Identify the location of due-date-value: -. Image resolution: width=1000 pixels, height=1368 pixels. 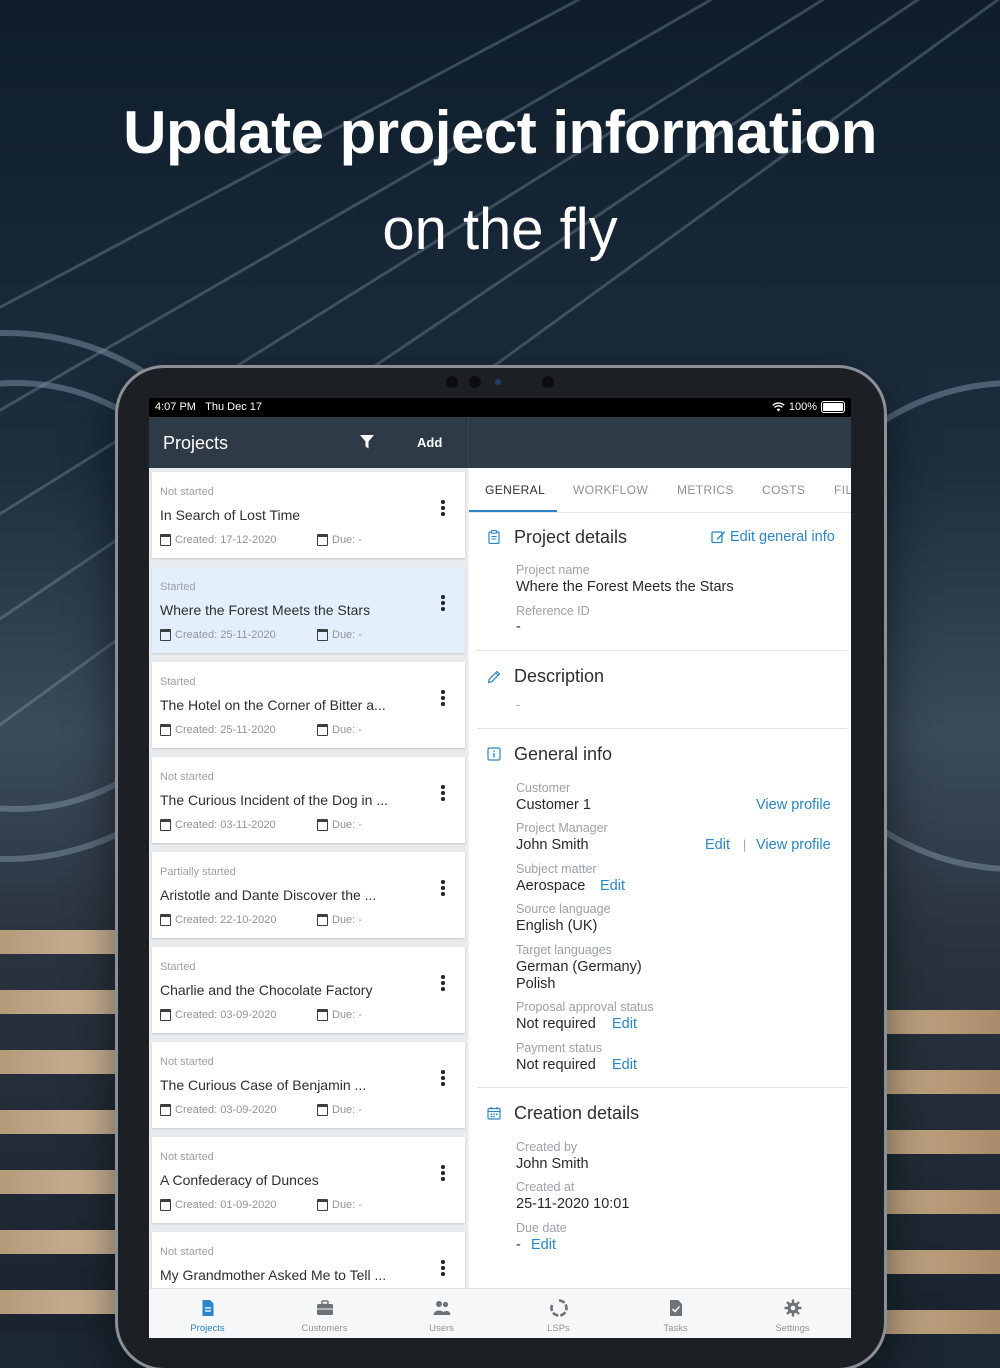
(518, 1245).